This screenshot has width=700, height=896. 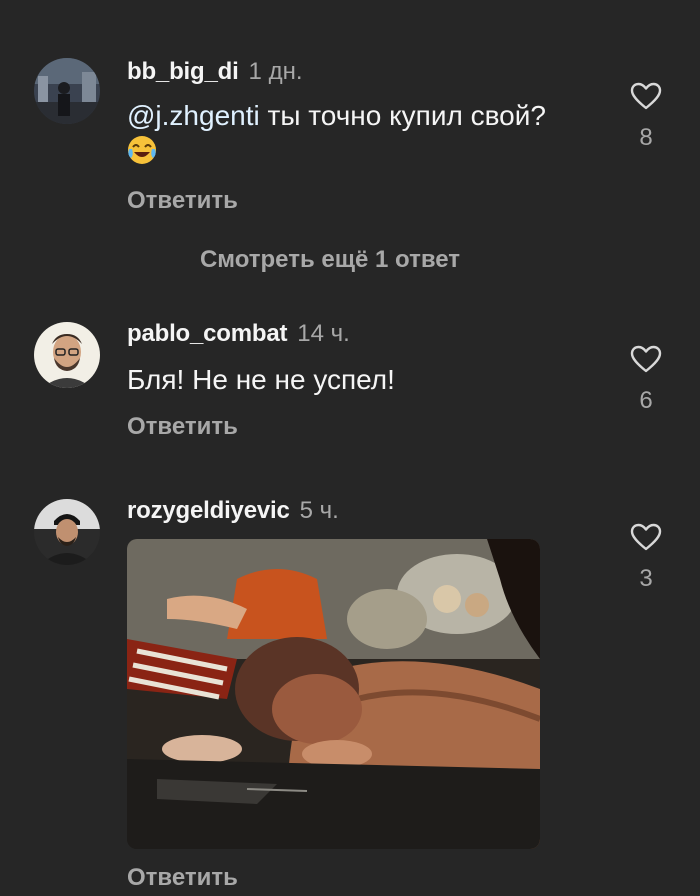 What do you see at coordinates (646, 137) in the screenshot?
I see `like-count: 8` at bounding box center [646, 137].